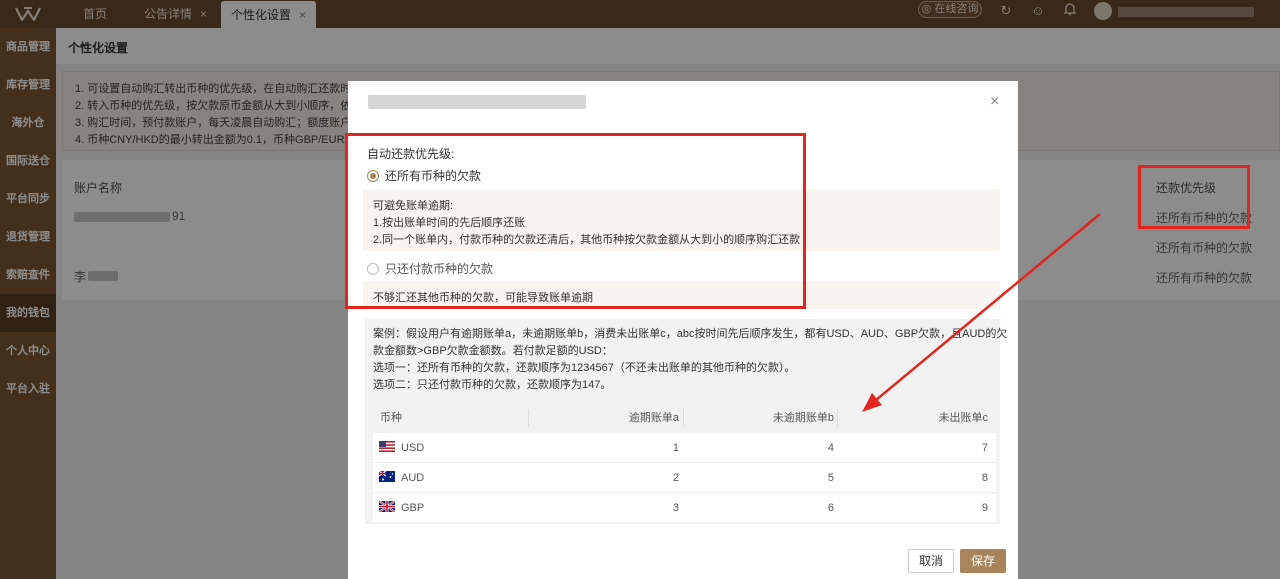  Describe the element at coordinates (493, 351) in the screenshot. I see `example-line: 款金额数>GBP欠款金额数。若付款足额的USD：` at that location.